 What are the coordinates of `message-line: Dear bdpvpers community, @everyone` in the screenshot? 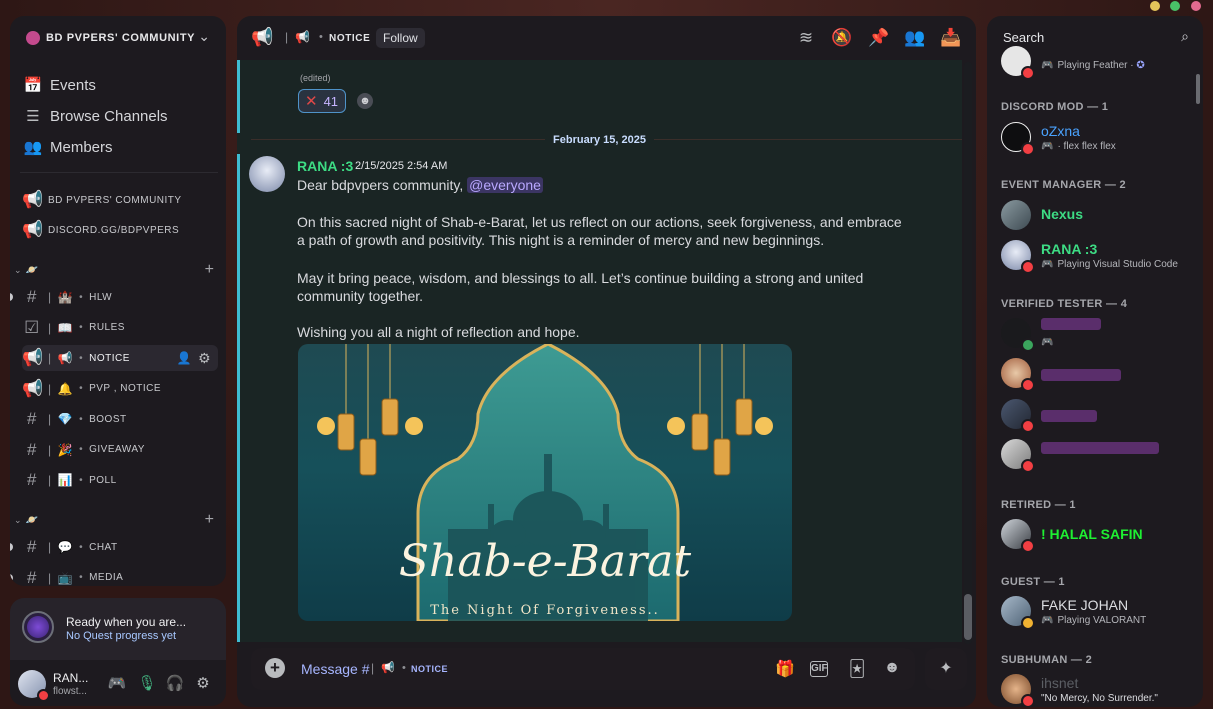 It's located at (420, 185).